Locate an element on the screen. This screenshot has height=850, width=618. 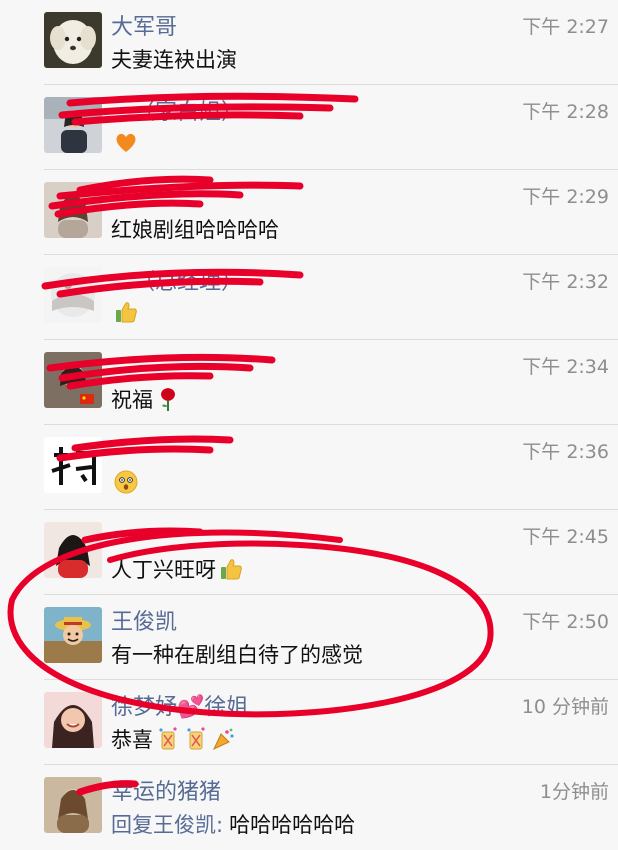
chat-row: 王俊凯 下午 2:50 有一种在剧组白待了的感觉 is located at coordinates (309, 637).